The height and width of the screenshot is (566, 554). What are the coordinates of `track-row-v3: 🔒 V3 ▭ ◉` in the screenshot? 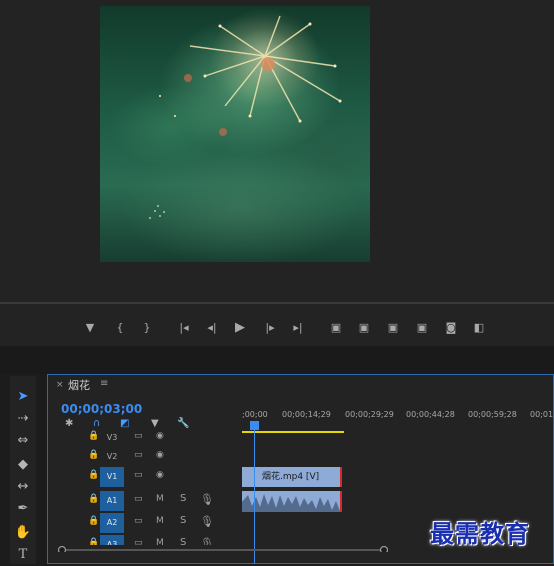 It's located at (301, 438).